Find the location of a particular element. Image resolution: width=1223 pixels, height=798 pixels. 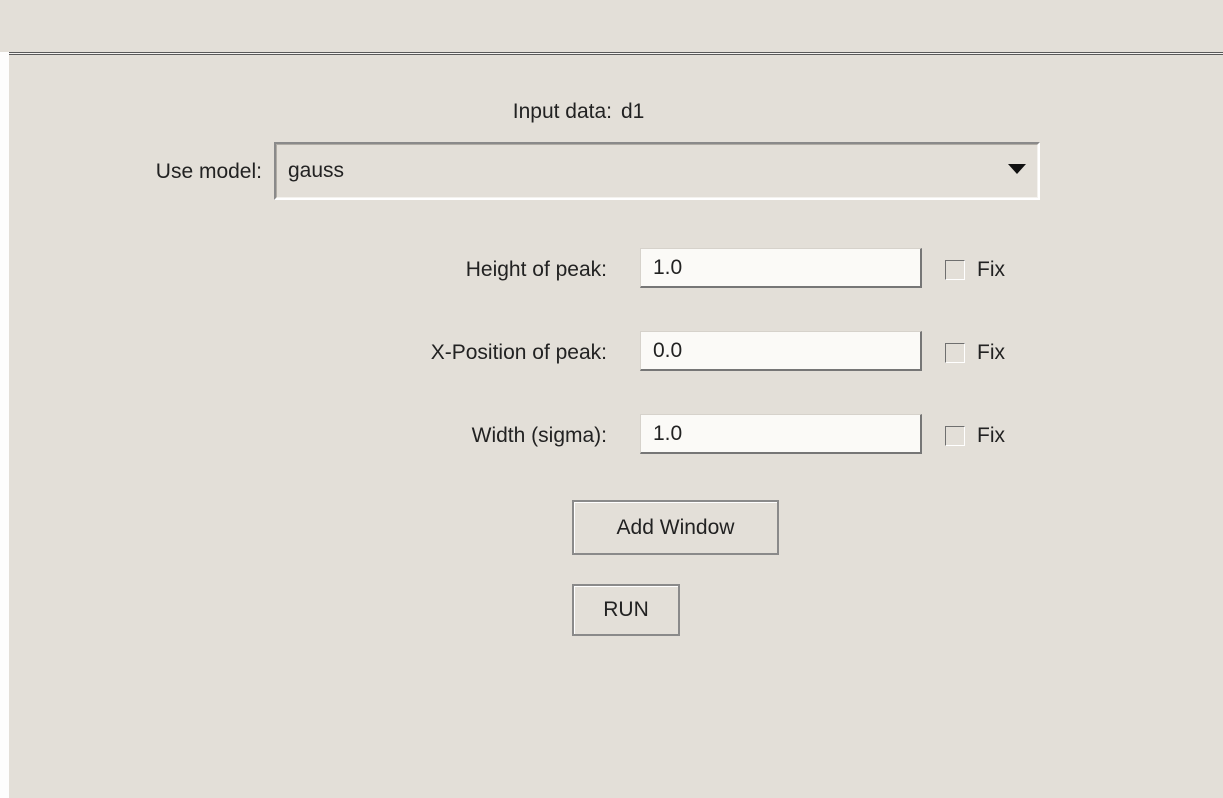

input-data-label: Input data: is located at coordinates (562, 111).